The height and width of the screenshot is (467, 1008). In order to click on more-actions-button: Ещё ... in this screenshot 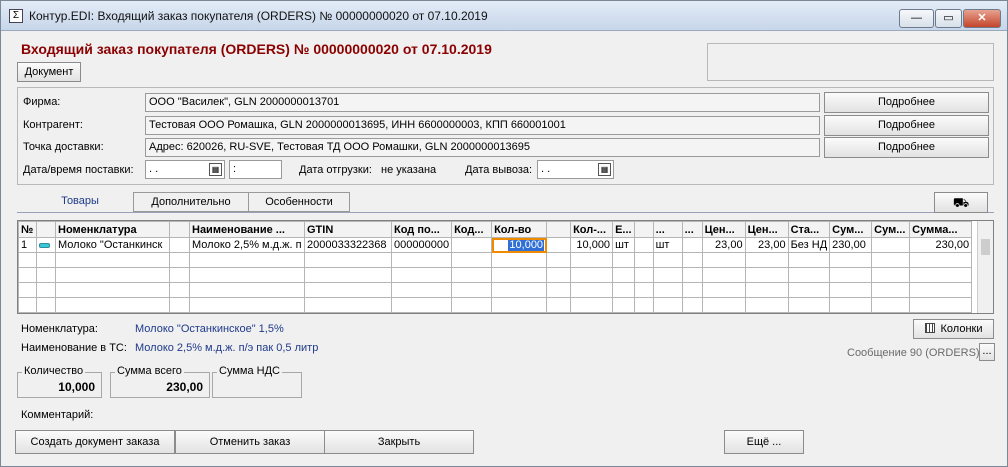, I will do `click(764, 442)`.